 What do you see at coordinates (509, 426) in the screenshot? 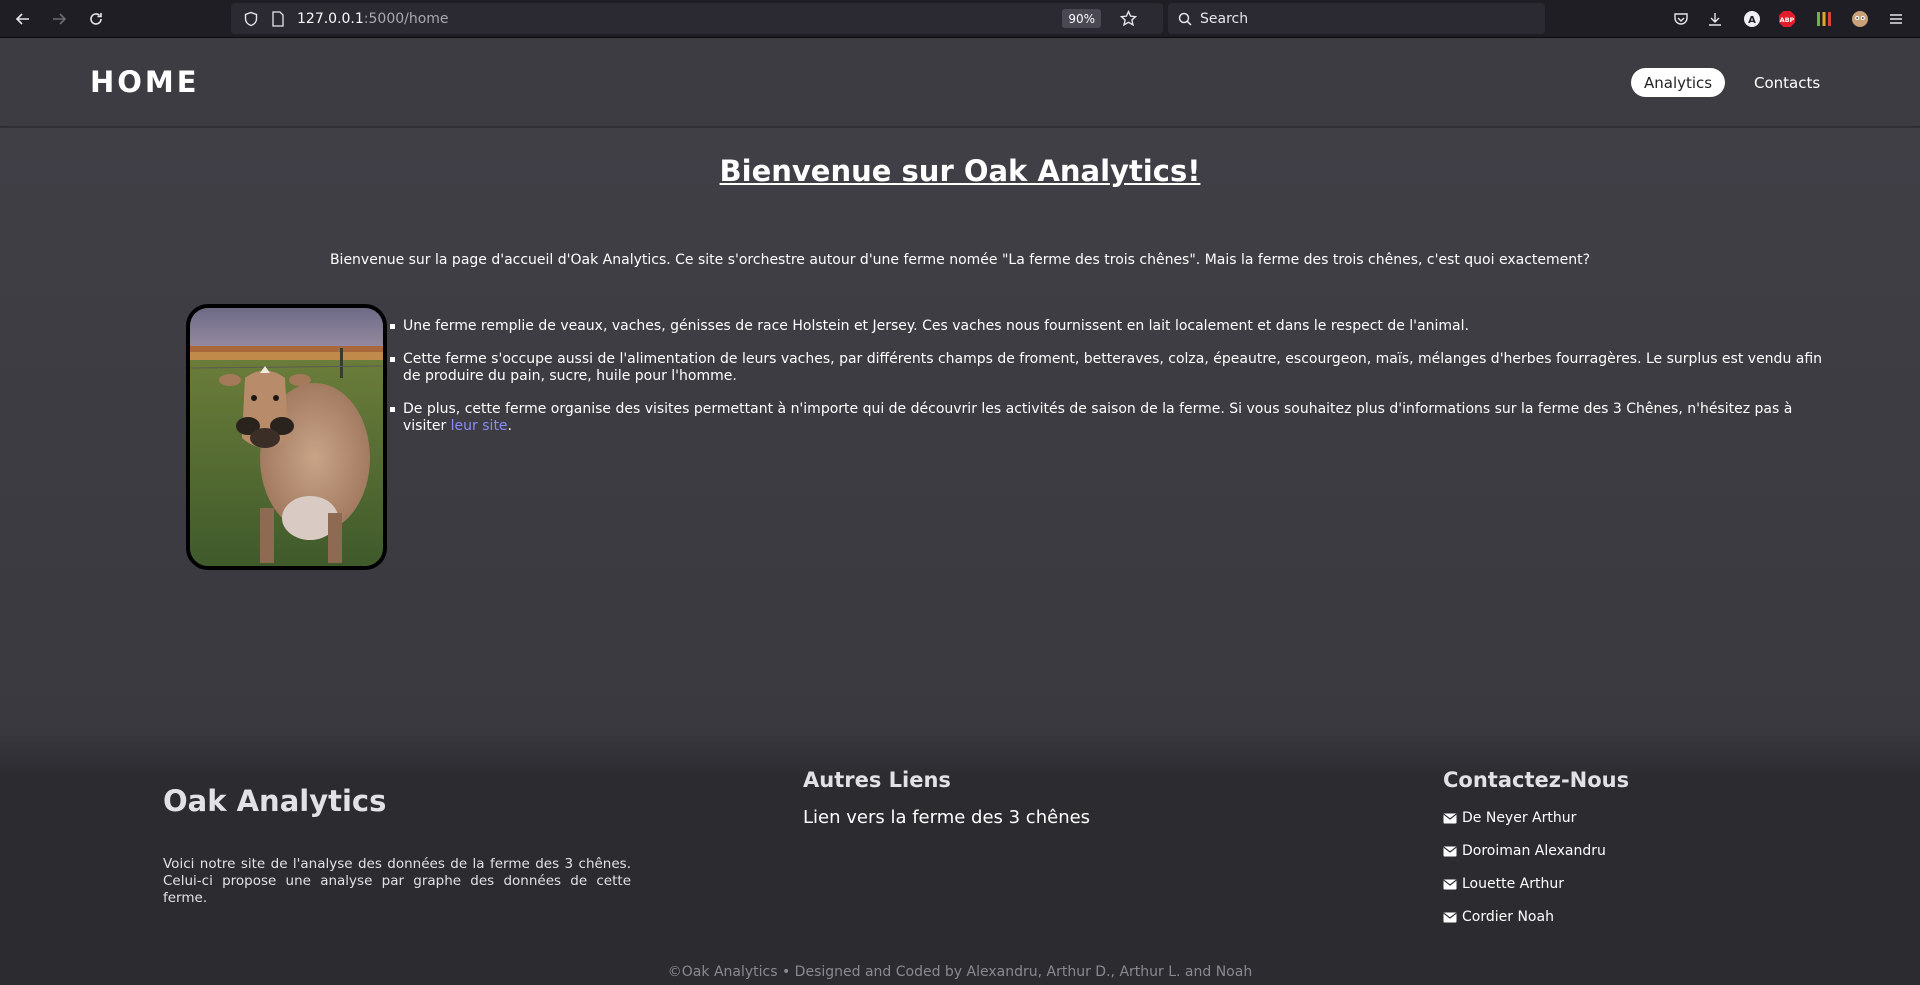
I see `visit-end: .` at bounding box center [509, 426].